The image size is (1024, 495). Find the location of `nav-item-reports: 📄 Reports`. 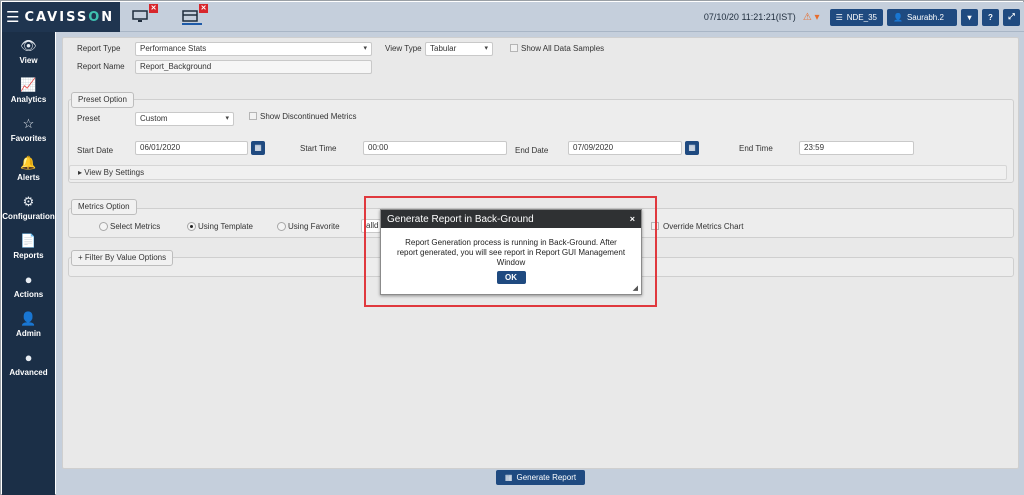

nav-item-reports: 📄 Reports is located at coordinates (28, 246).